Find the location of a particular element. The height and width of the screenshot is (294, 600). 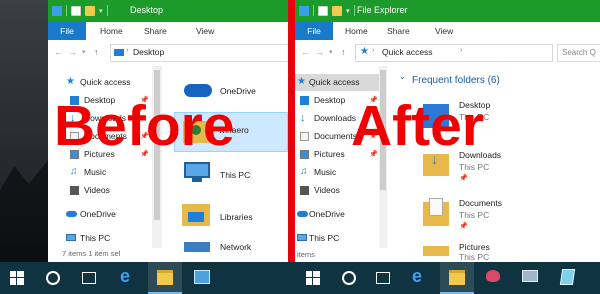

ribbon-tabs: File Home Share View is located at coordinates (447, 31).